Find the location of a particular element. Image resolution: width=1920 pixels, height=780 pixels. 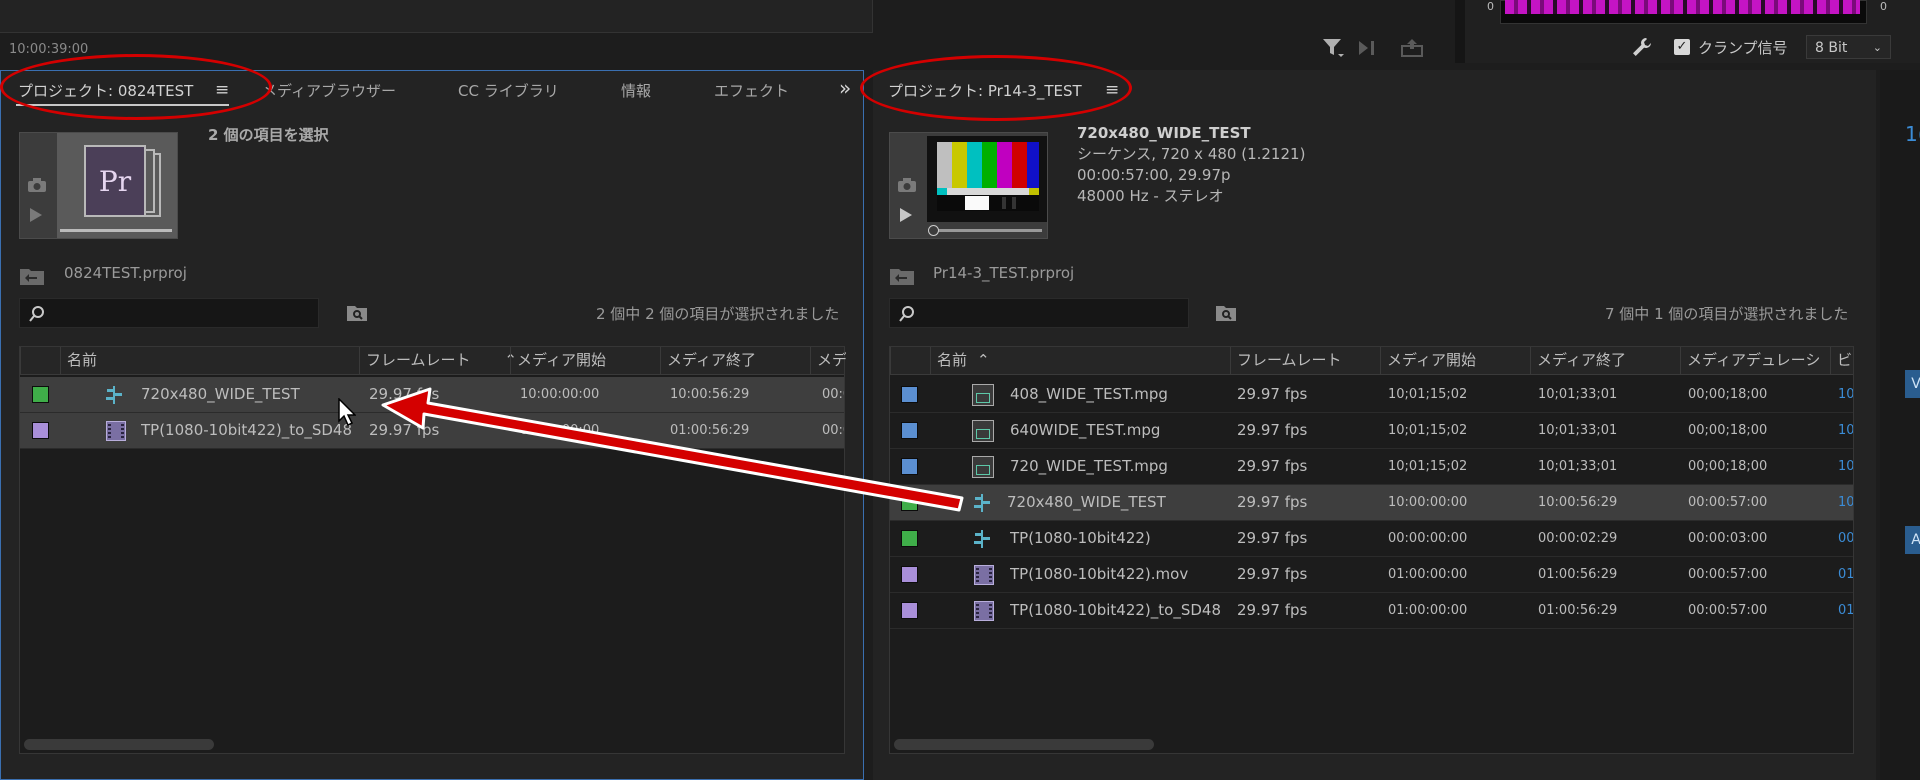

annotation-arrow is located at coordinates (672, 449).